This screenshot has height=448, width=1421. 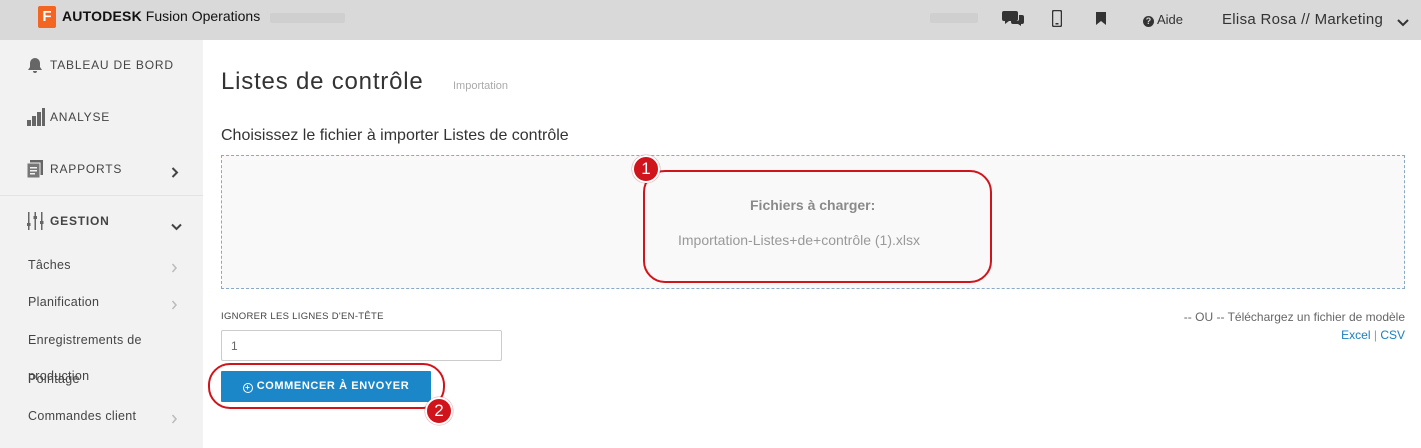 I want to click on annotation-badge-1: 1, so click(x=646, y=169).